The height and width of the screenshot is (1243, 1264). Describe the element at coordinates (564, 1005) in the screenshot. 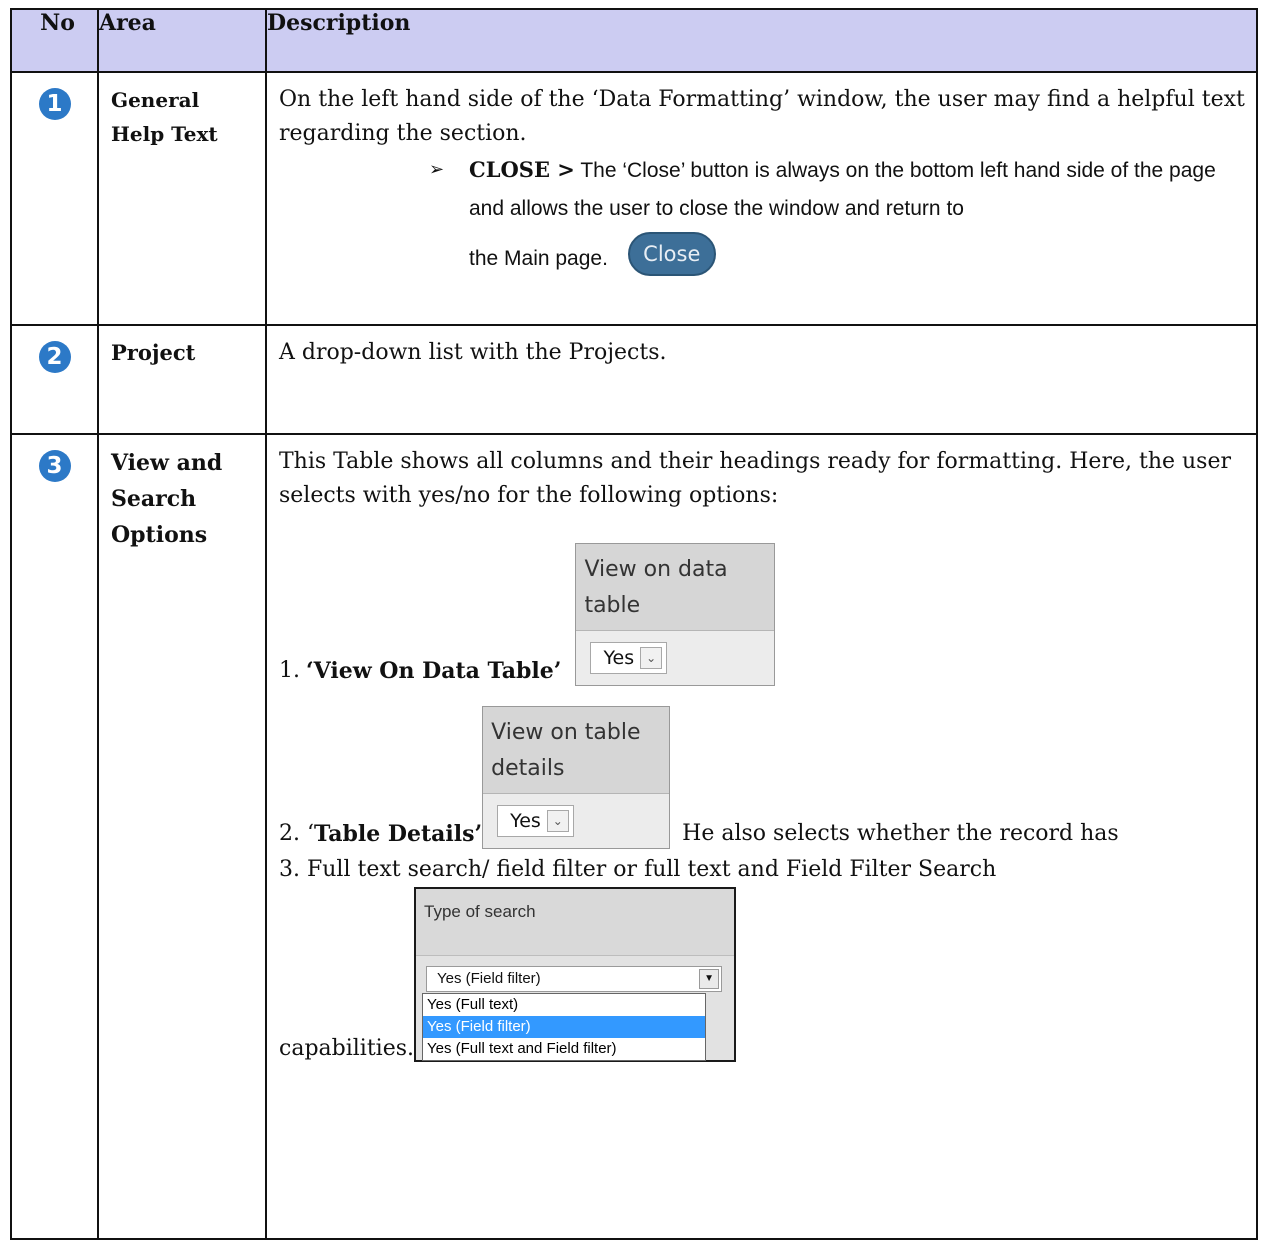

I see `option-full-text: Yes (Full text)` at that location.